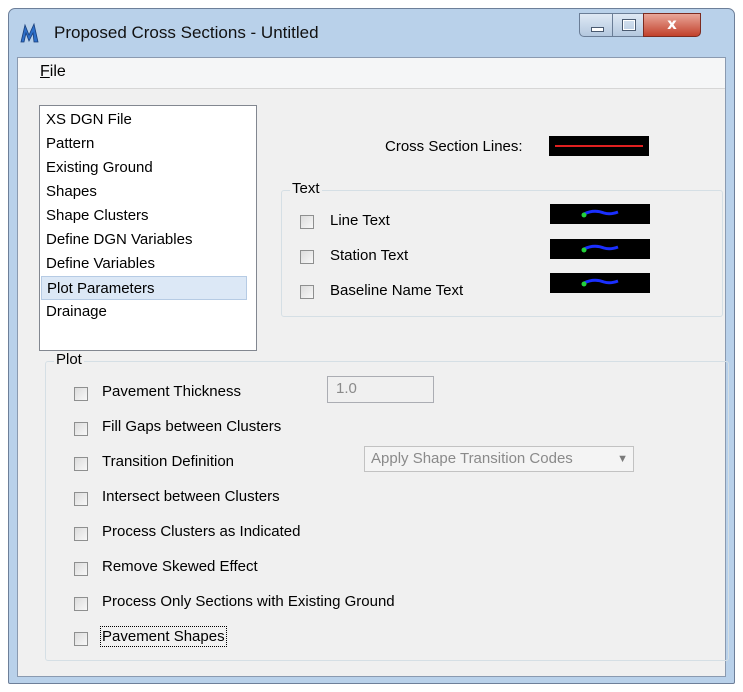 This screenshot has height=692, width=743. Describe the element at coordinates (81, 499) in the screenshot. I see `intersect-between-clusters-checkbox` at that location.